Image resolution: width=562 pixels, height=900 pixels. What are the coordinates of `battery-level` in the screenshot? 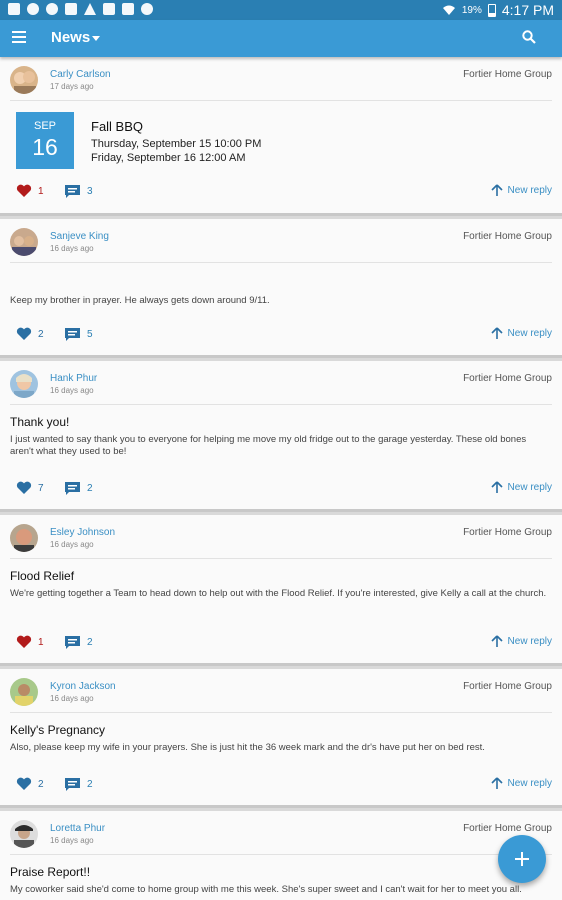 It's located at (491, 14).